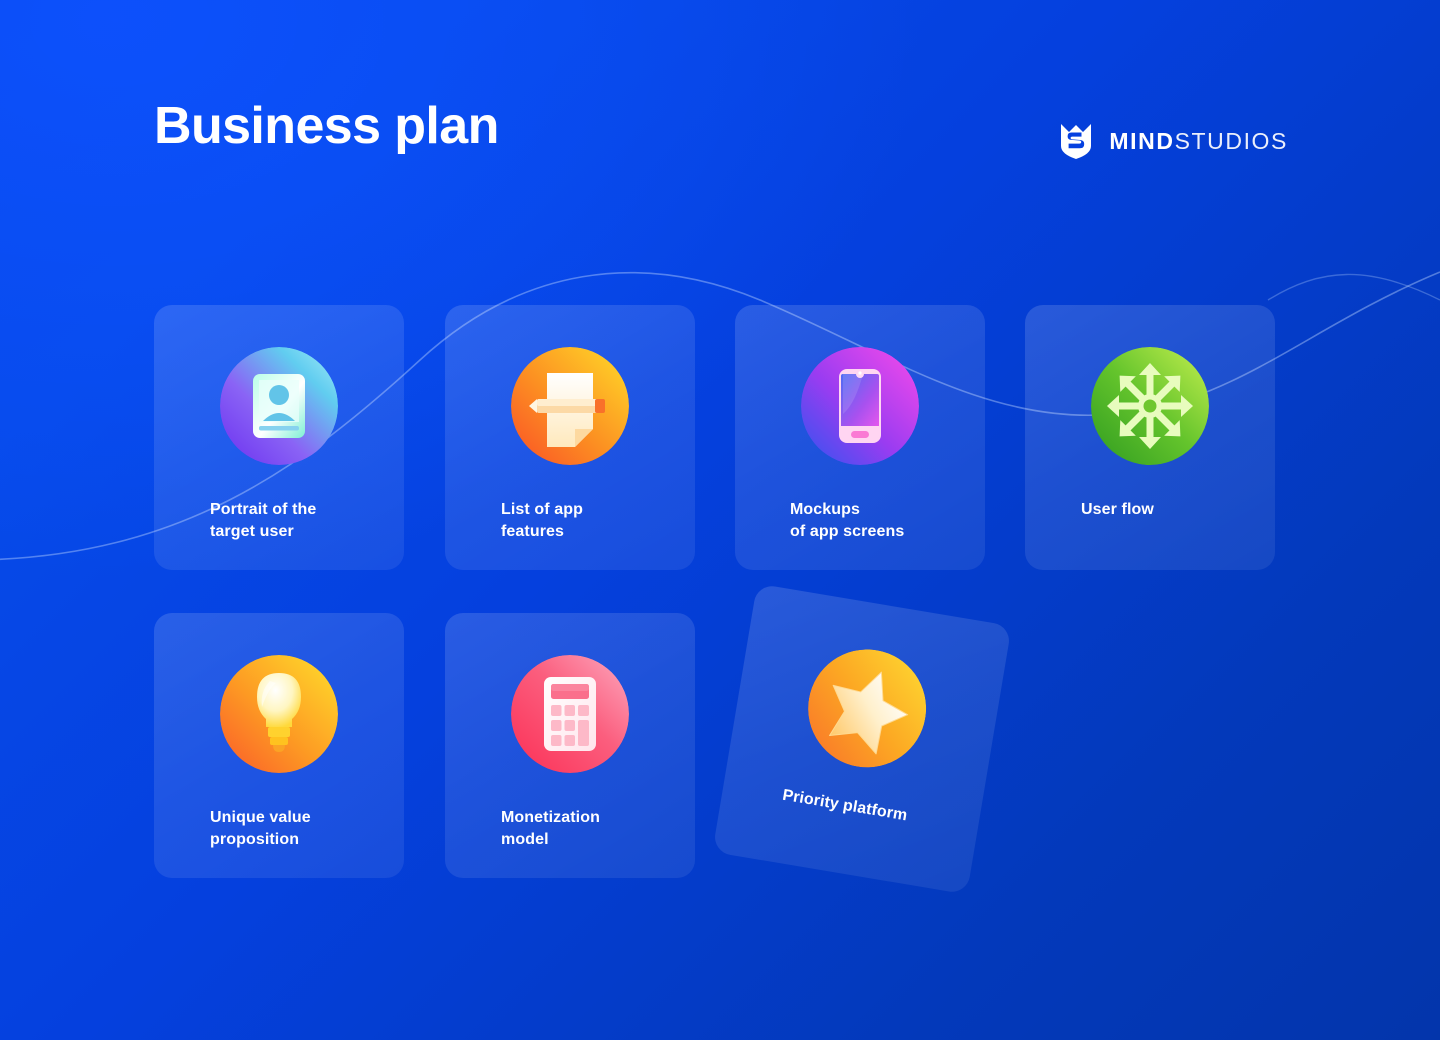 The width and height of the screenshot is (1440, 1040). What do you see at coordinates (845, 805) in the screenshot?
I see `card-label: Priority platform` at bounding box center [845, 805].